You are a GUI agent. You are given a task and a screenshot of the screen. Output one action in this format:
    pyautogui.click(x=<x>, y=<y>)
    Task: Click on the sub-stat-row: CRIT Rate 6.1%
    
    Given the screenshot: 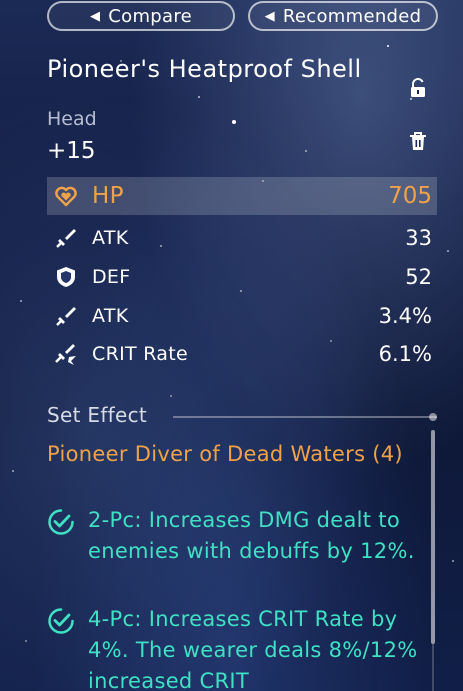 What is the action you would take?
    pyautogui.click(x=242, y=354)
    